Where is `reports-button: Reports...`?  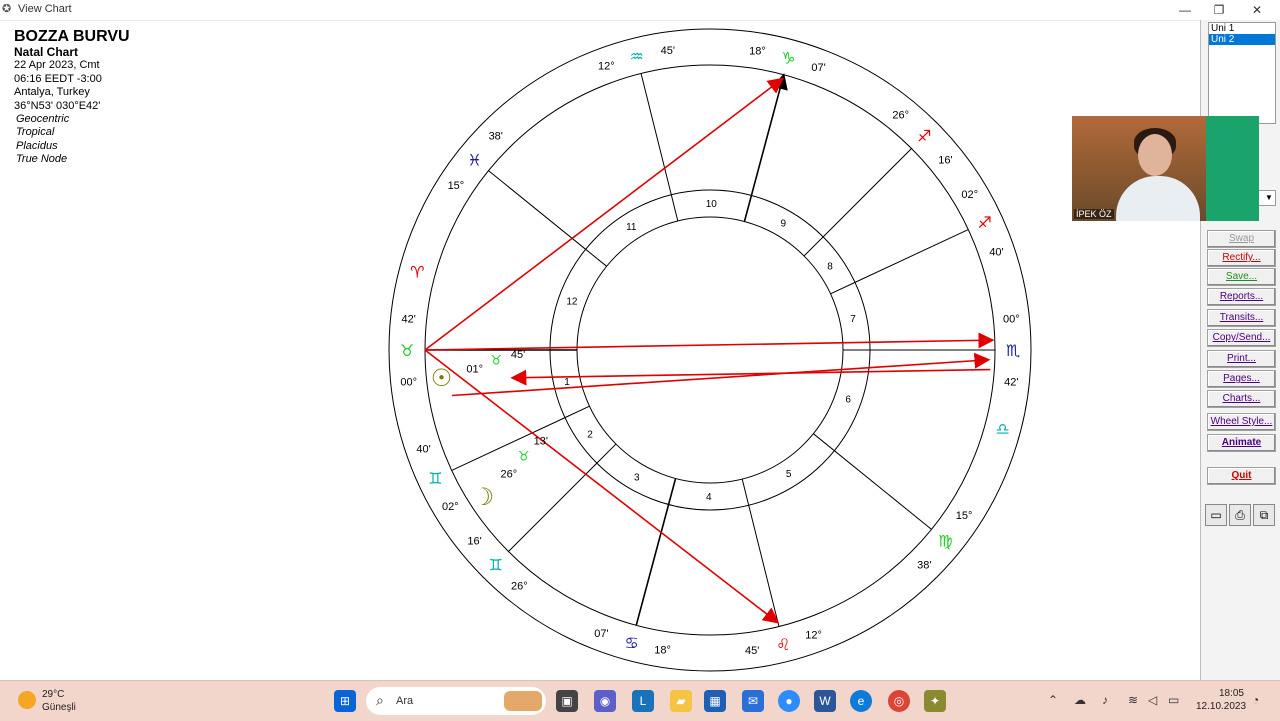
reports-button: Reports... is located at coordinates (1241, 297).